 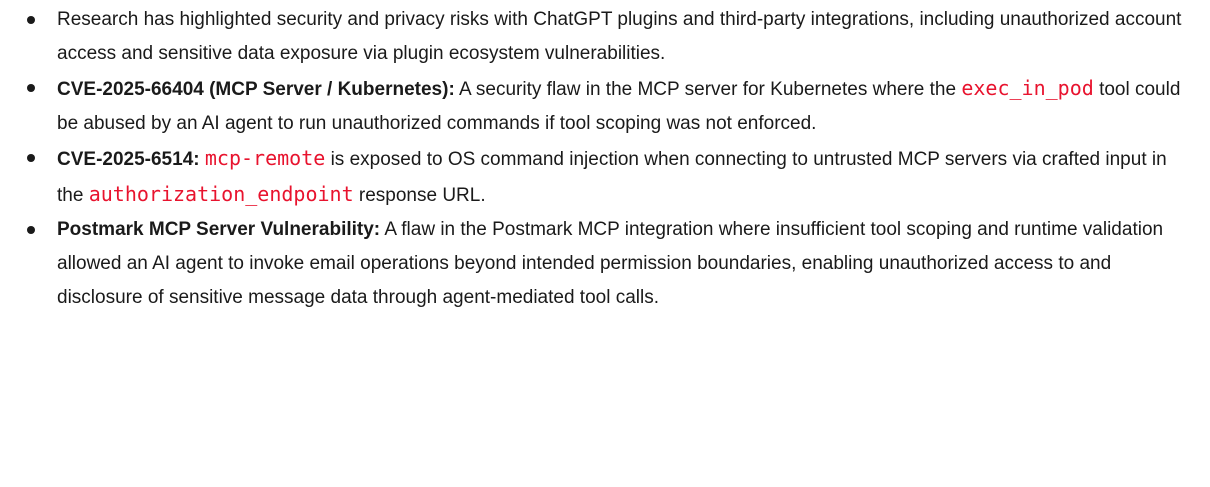 What do you see at coordinates (219, 229) in the screenshot?
I see `bullet-title: Postmark MCP Server Vulnerability:` at bounding box center [219, 229].